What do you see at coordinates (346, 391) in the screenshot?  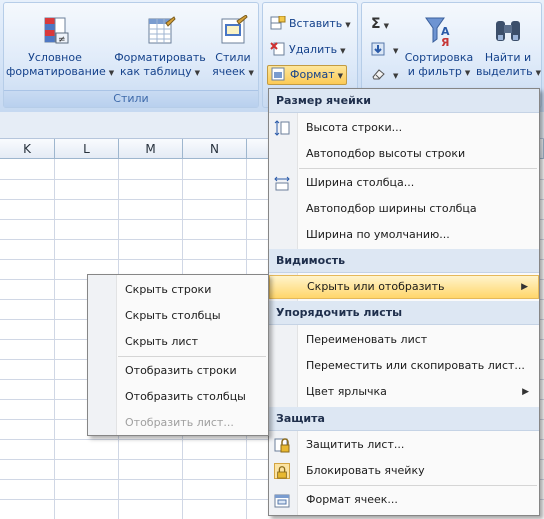 I see `tab-color-label: Цвет ярлычка` at bounding box center [346, 391].